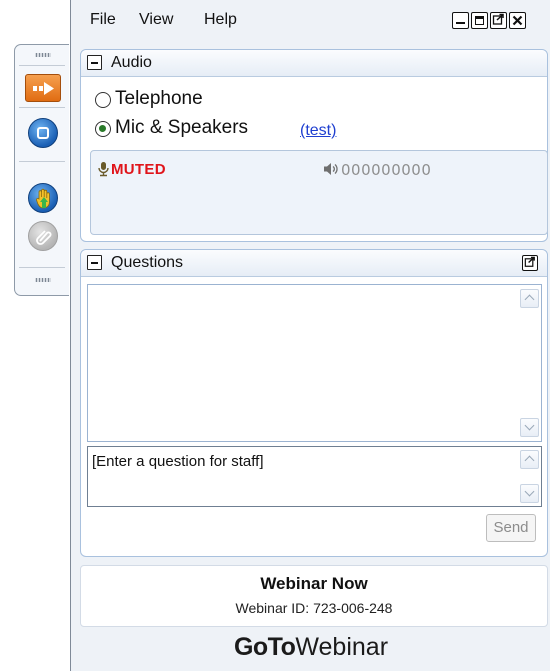 The width and height of the screenshot is (550, 671). I want to click on questions-header: Questions, so click(314, 263).